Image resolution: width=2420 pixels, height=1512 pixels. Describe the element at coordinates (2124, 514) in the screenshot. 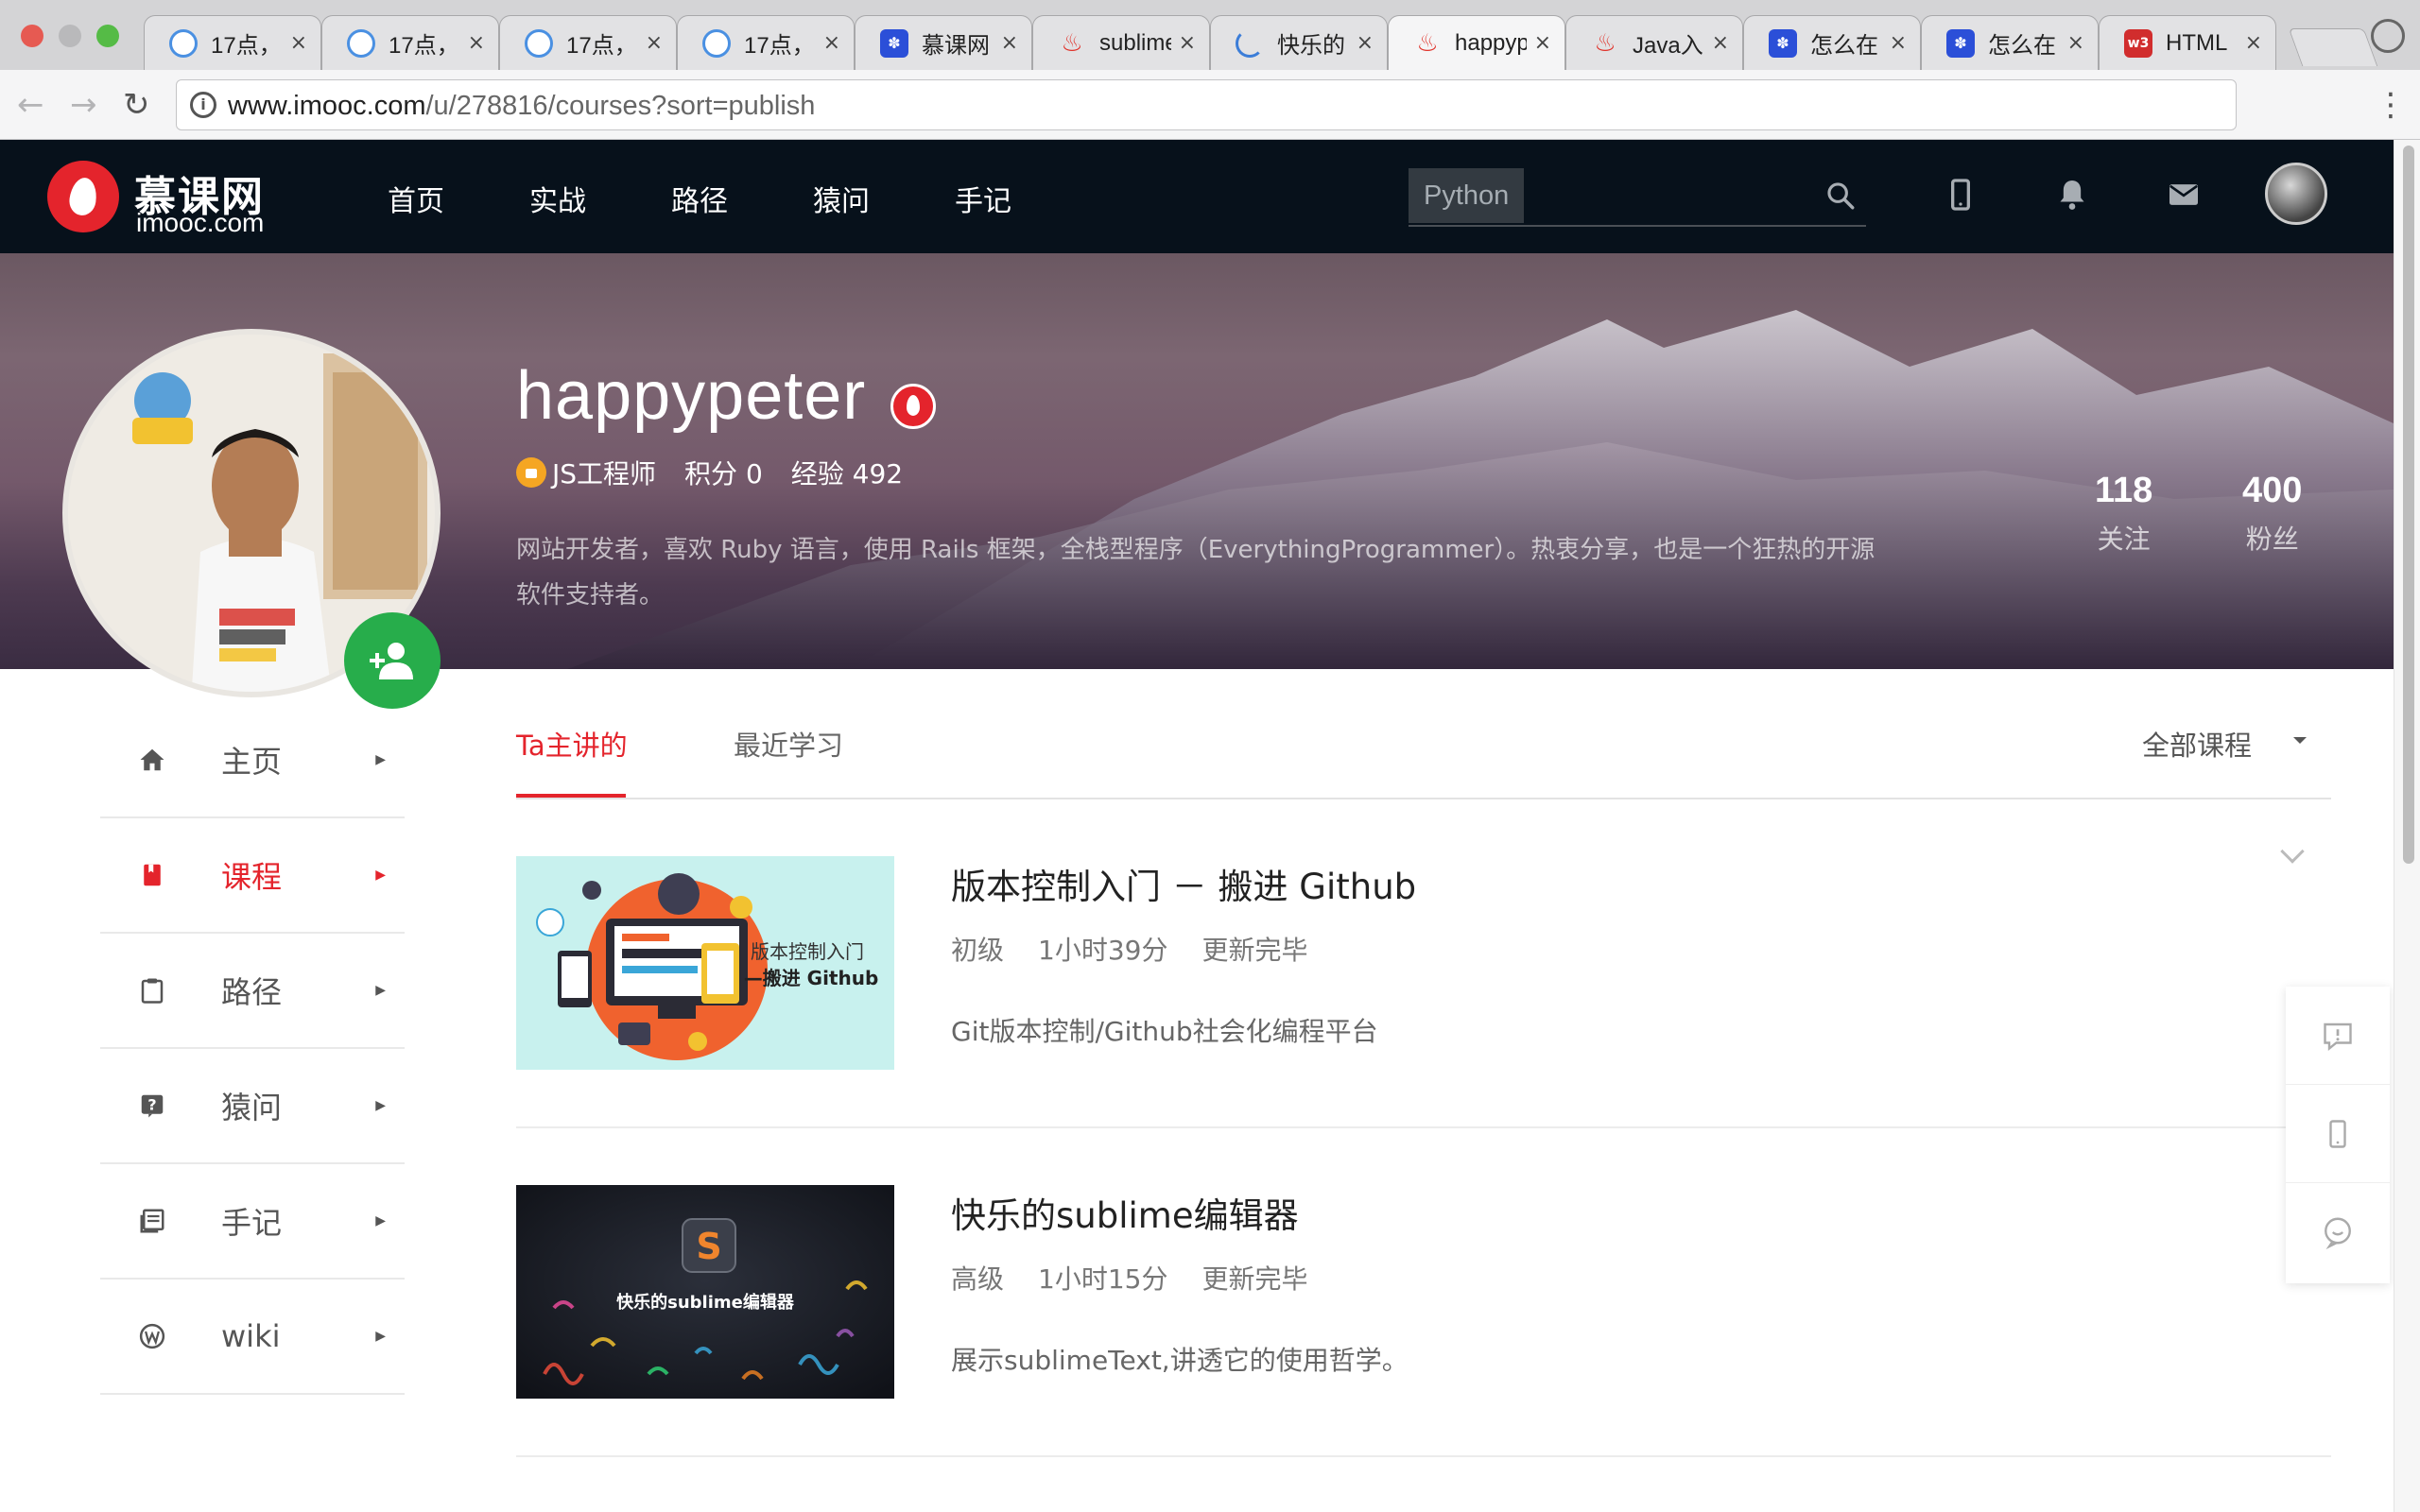

I see `following-stat: 118 关注` at that location.